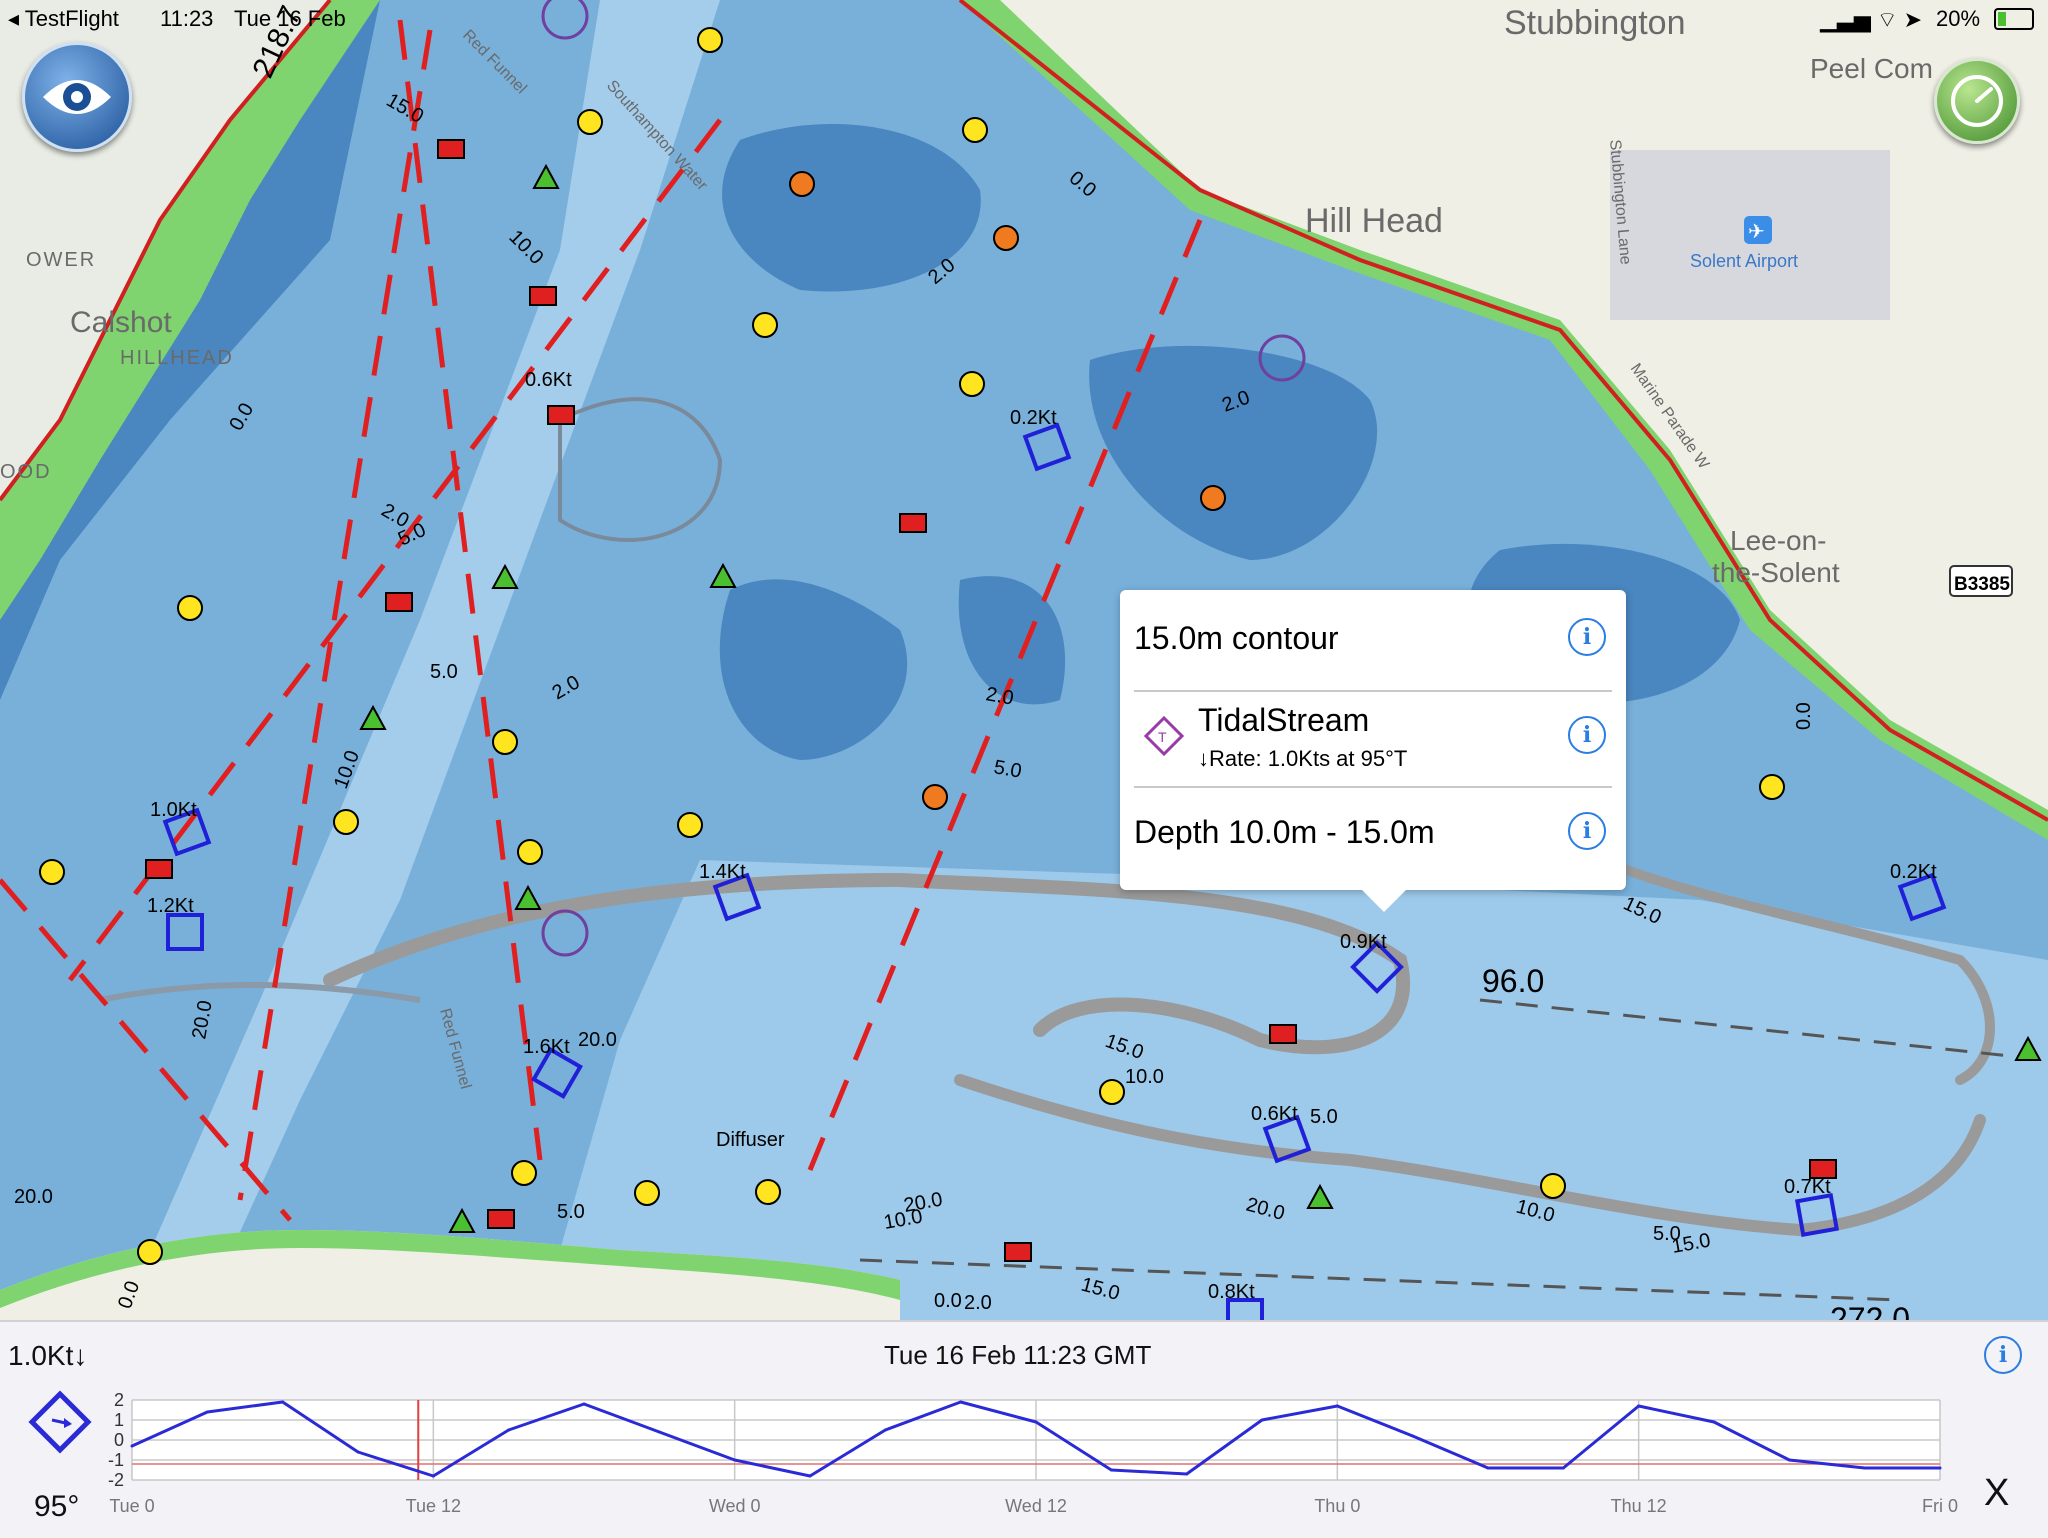  What do you see at coordinates (170, 906) in the screenshot?
I see `svg-text: 1.2Kt` at bounding box center [170, 906].